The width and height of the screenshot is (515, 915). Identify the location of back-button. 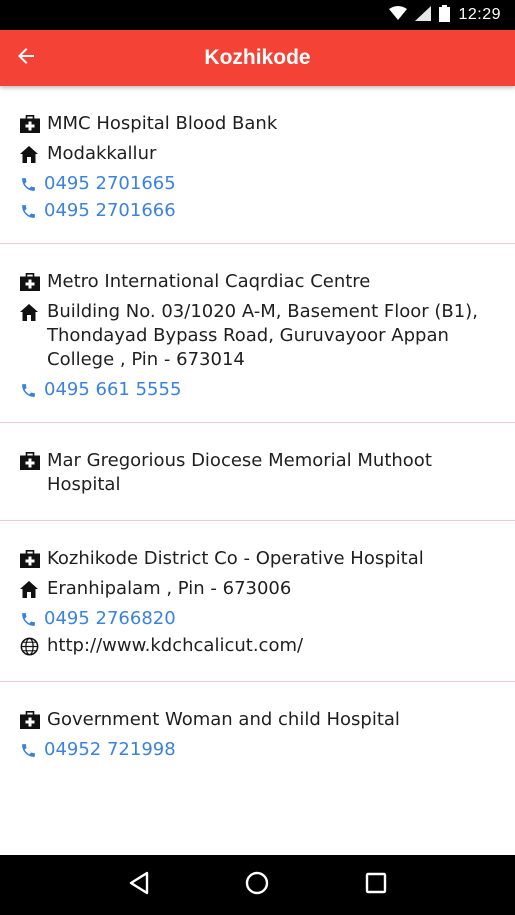
(26, 58).